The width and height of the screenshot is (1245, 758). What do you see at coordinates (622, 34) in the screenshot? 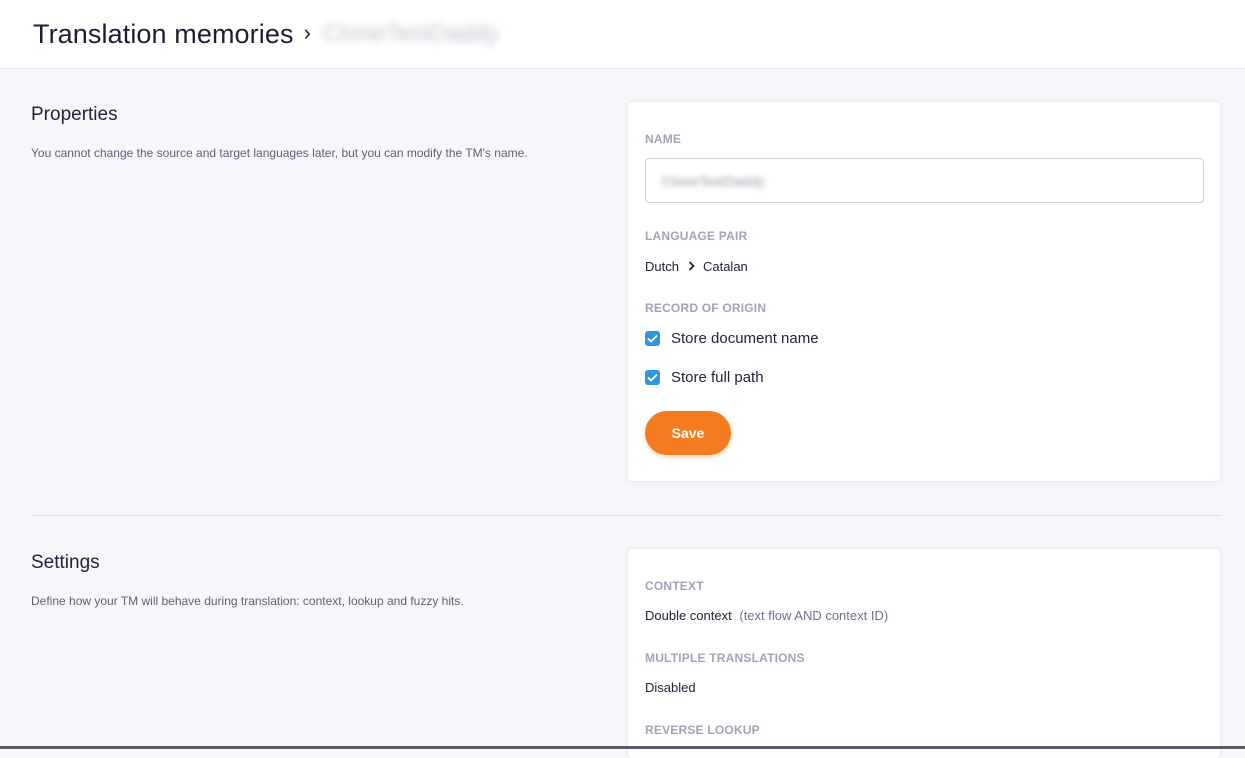
I see `page-header: Translation memories › CloneTestDaddy` at bounding box center [622, 34].